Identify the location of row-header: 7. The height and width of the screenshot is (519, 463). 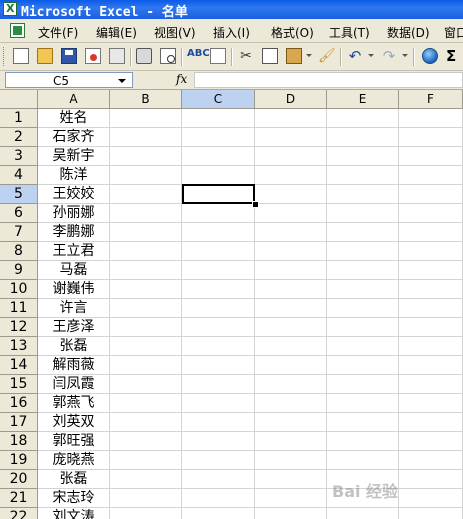
(19, 232).